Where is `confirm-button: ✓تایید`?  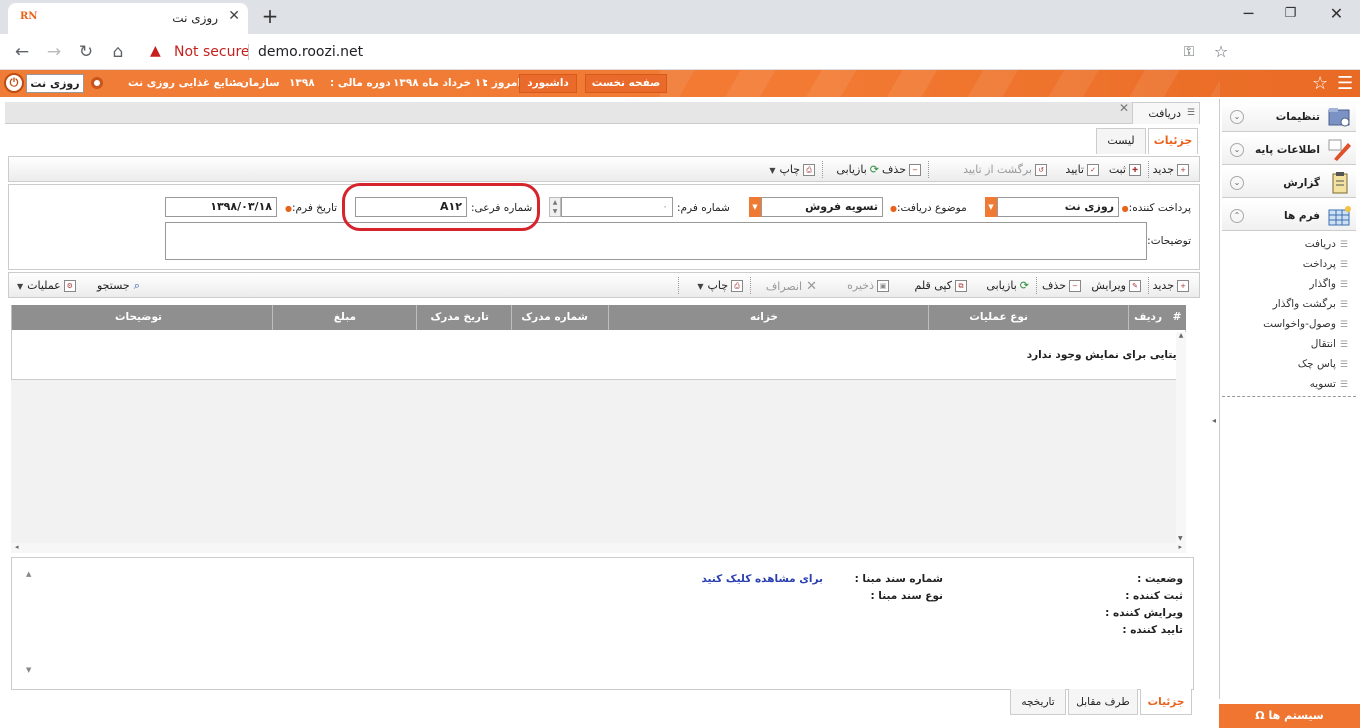
confirm-button: ✓تایید is located at coordinates (1082, 169).